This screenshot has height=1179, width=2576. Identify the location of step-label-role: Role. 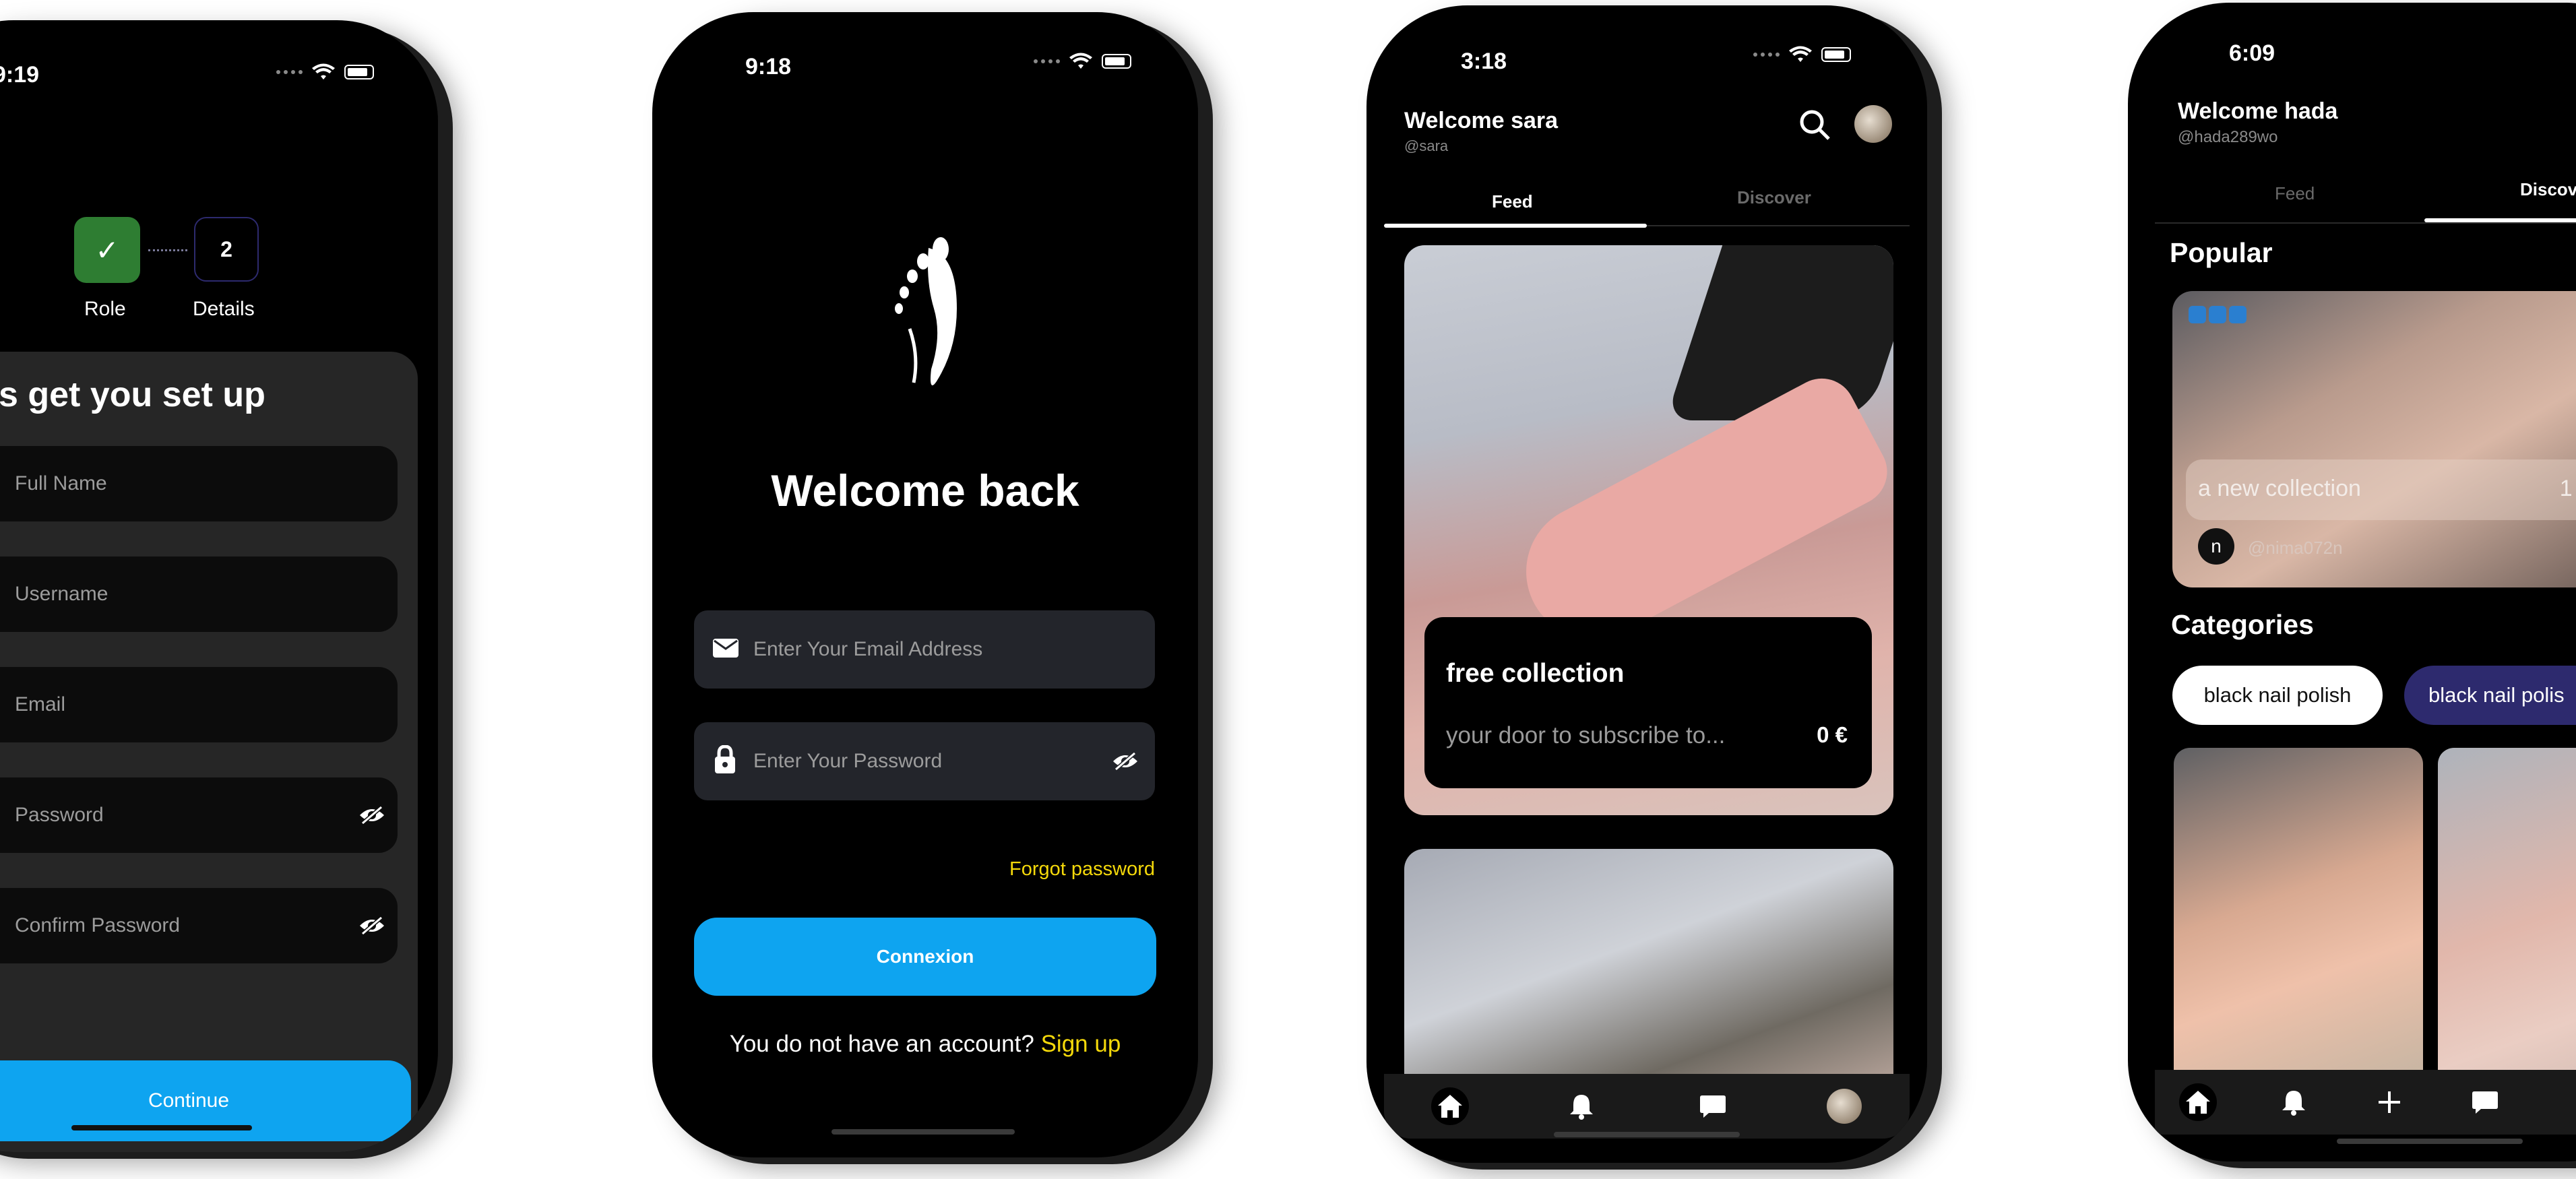
(105, 309).